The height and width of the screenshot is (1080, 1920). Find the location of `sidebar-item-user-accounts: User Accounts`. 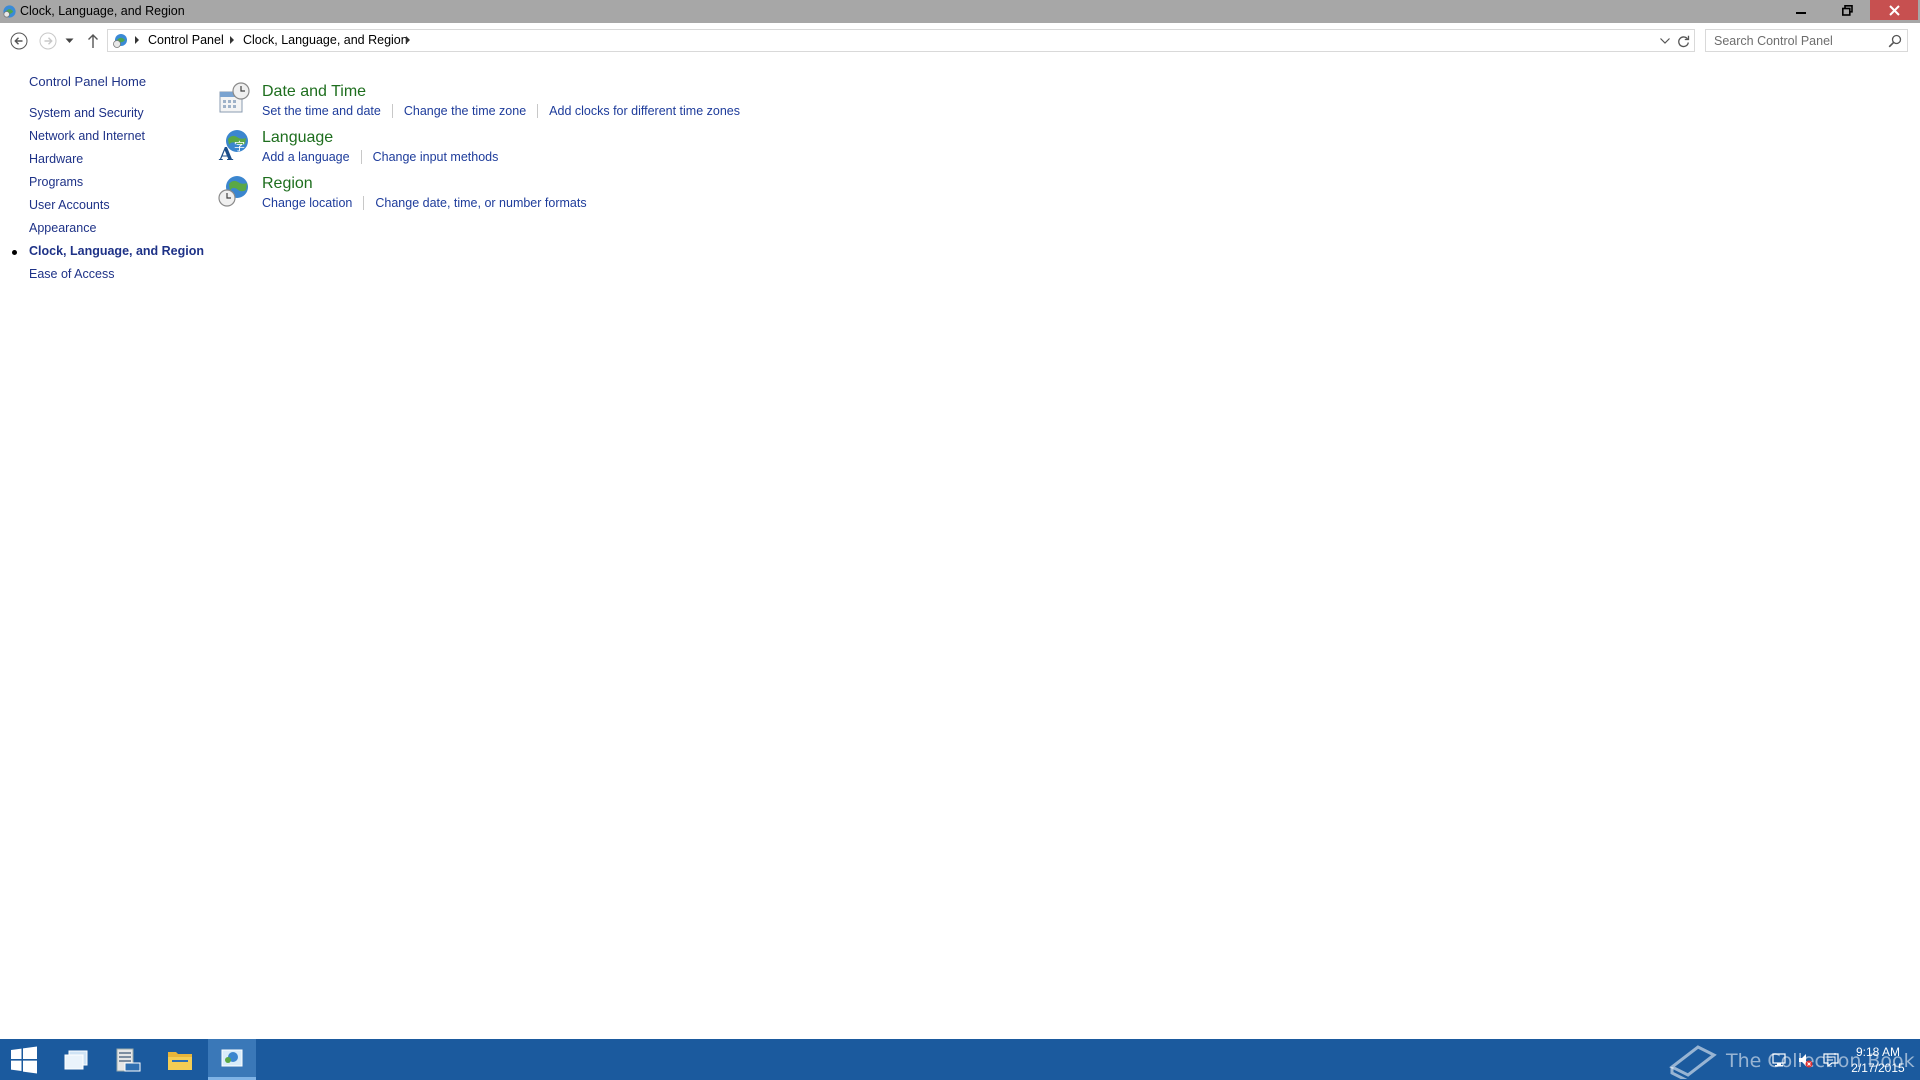

sidebar-item-user-accounts: User Accounts is located at coordinates (69, 205).